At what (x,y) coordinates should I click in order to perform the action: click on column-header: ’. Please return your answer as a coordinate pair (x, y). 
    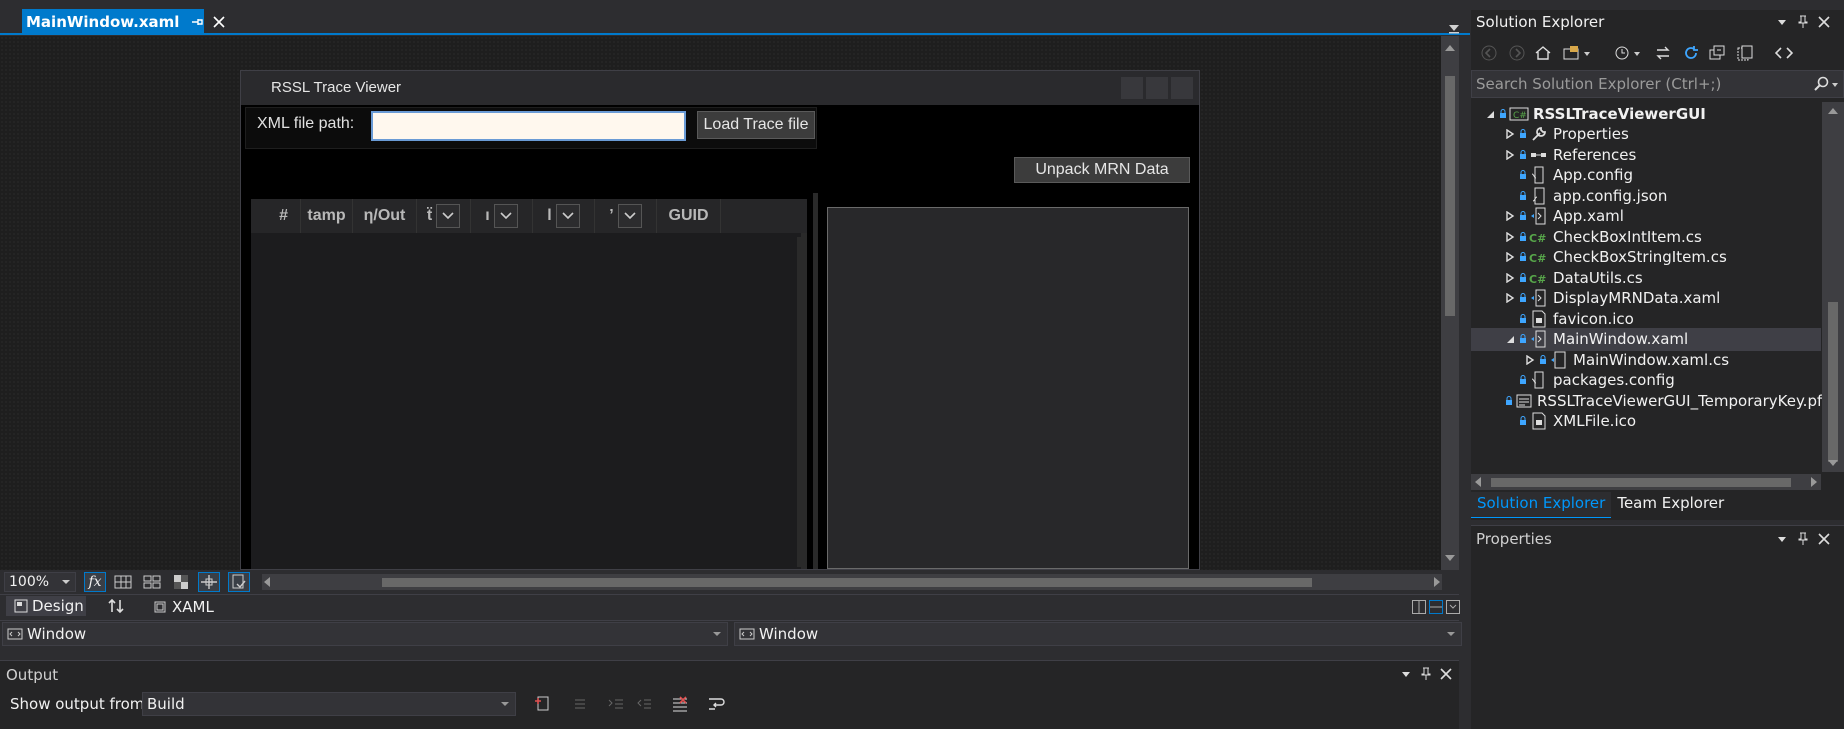
    Looking at the image, I should click on (626, 216).